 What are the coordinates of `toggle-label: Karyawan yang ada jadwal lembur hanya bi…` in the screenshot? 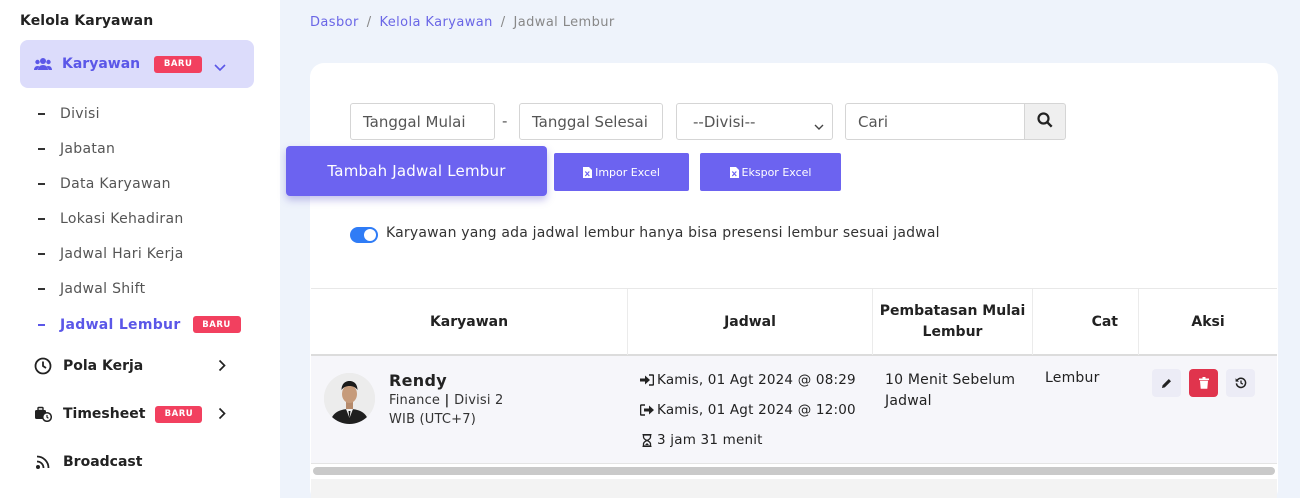 It's located at (663, 233).